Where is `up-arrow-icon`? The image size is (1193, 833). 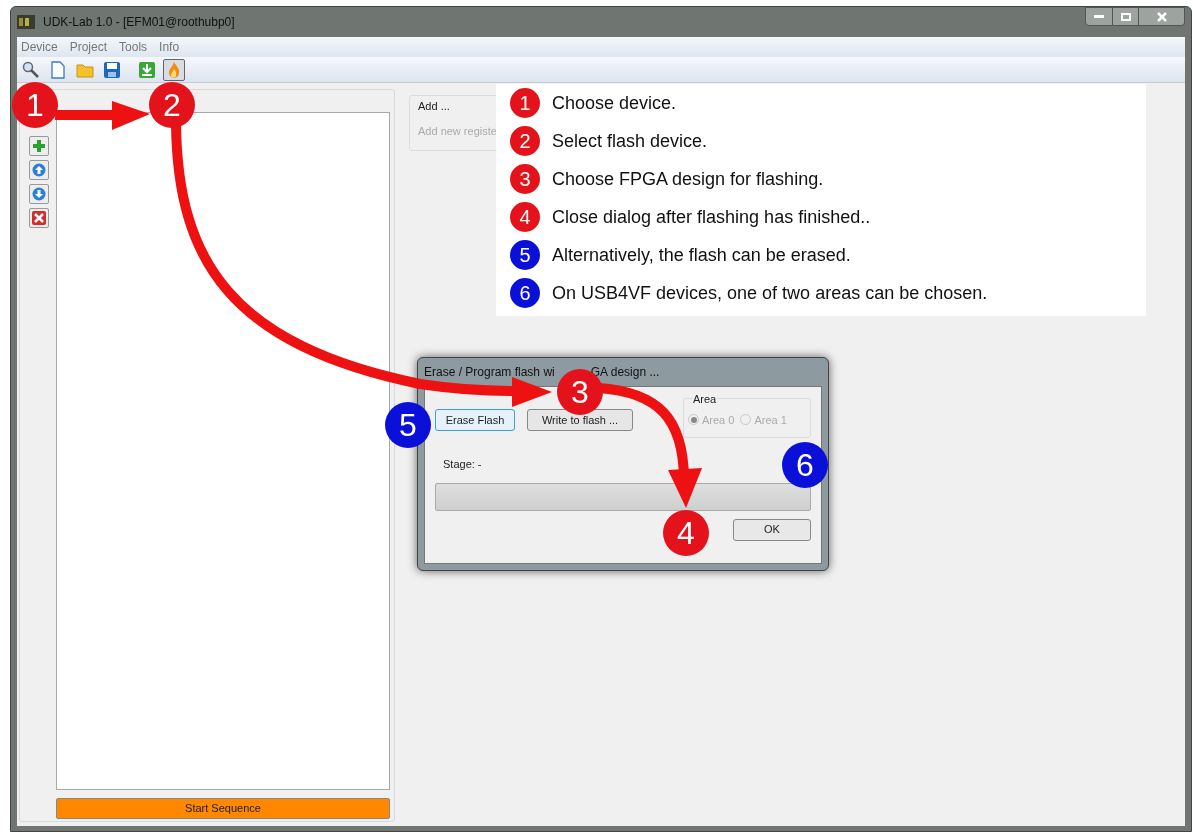
up-arrow-icon is located at coordinates (39, 170).